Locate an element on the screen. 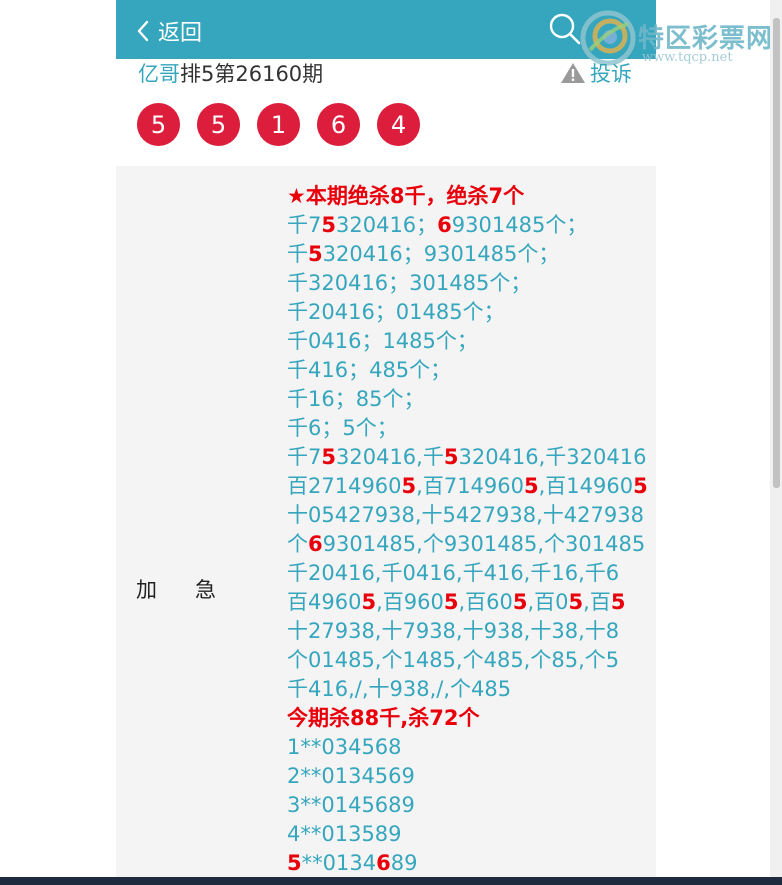 This screenshot has width=782, height=885. line-text: 9301485个； is located at coordinates (519, 225).